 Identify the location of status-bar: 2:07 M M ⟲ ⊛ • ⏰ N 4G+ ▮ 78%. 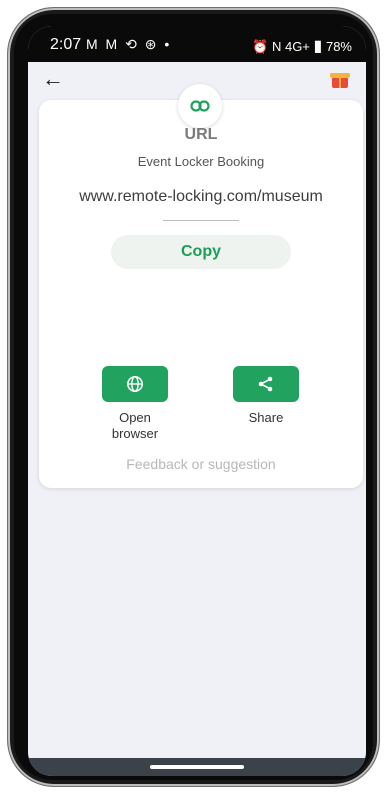
(197, 44).